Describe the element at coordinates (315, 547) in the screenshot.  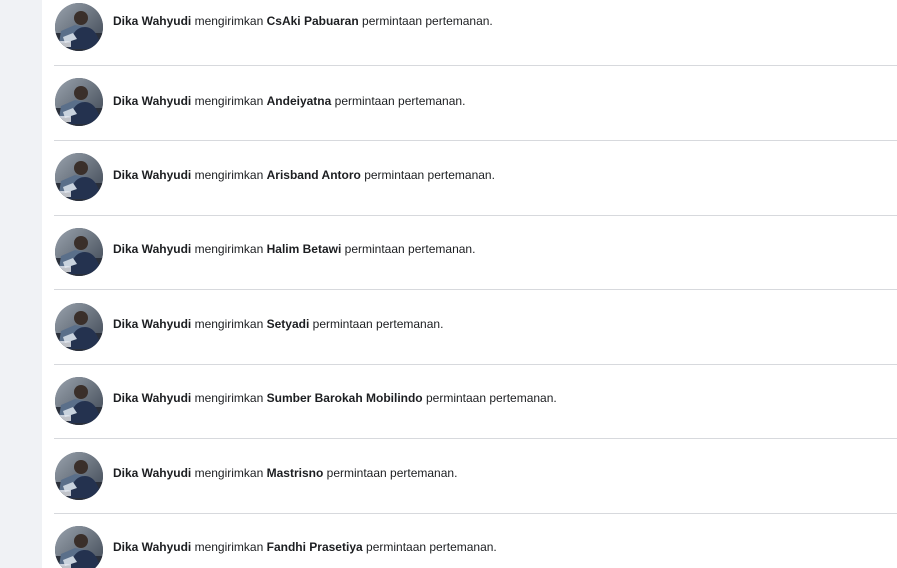
I see `target-name: Fandhi Prasetiya` at that location.